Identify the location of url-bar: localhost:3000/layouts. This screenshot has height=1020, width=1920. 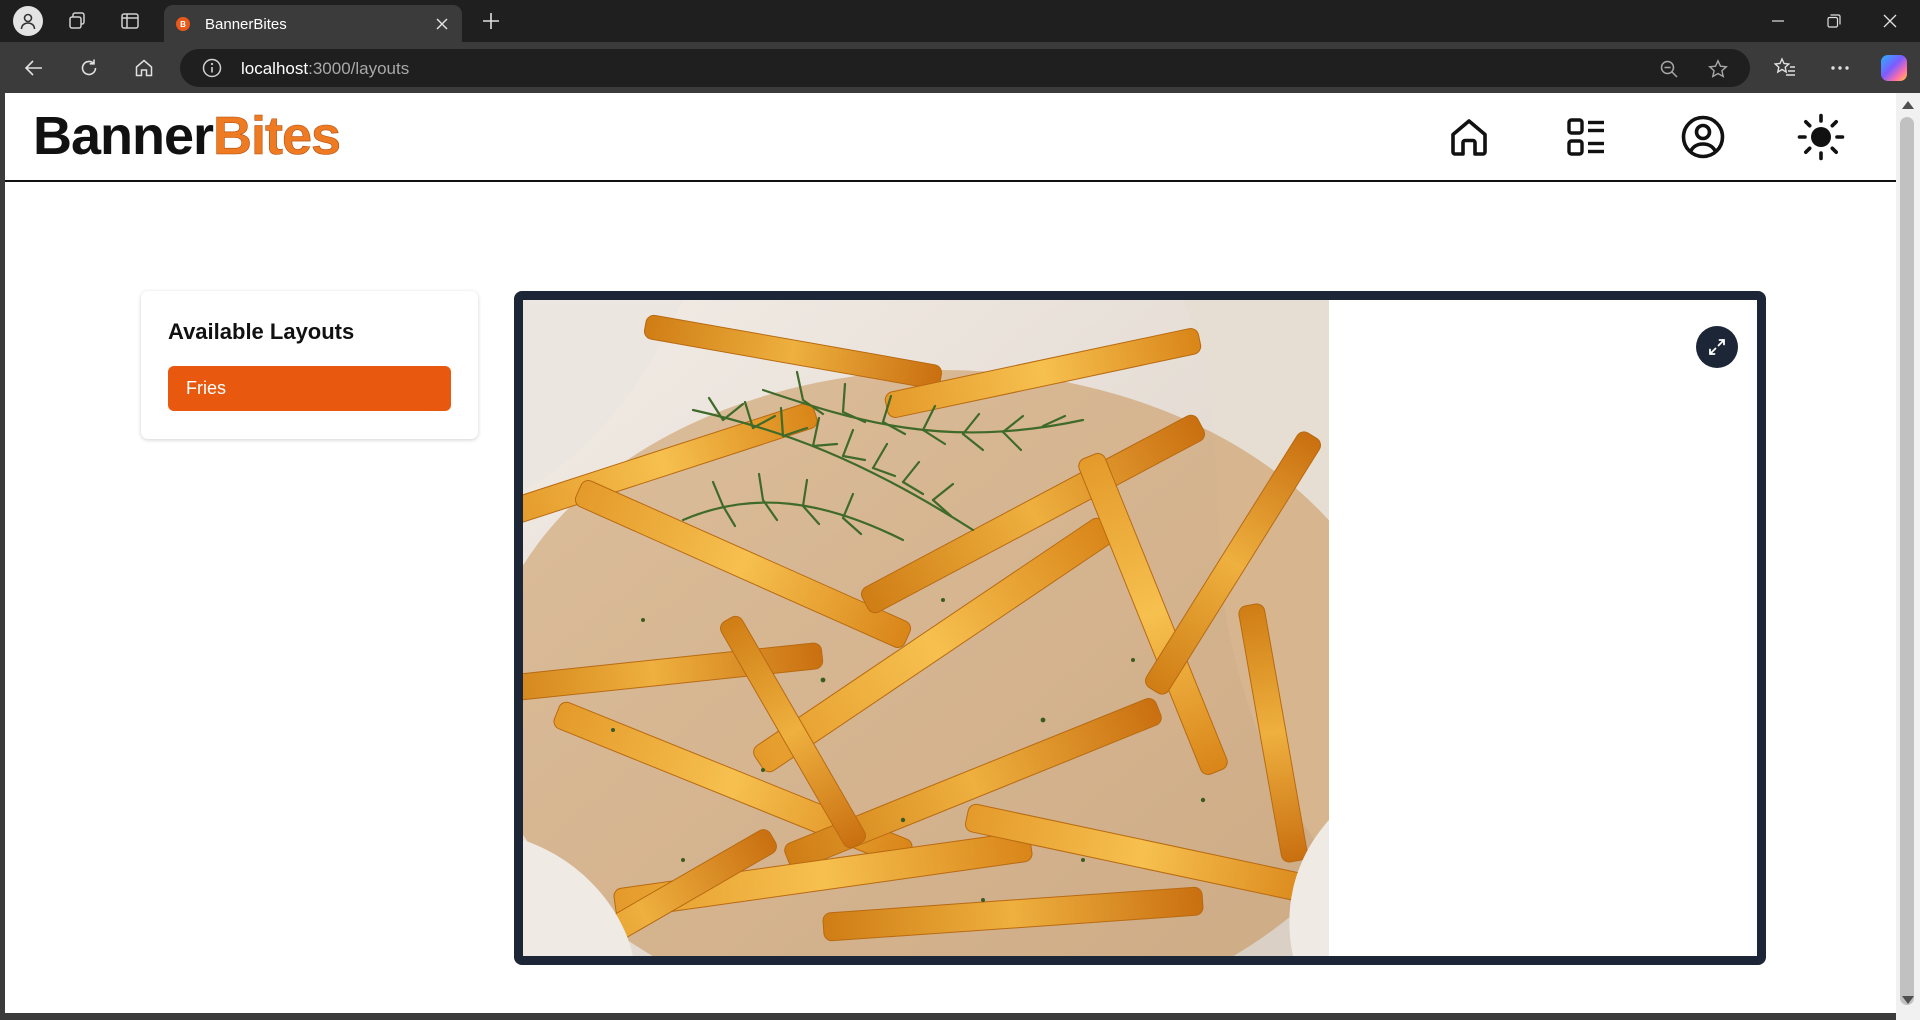
(965, 68).